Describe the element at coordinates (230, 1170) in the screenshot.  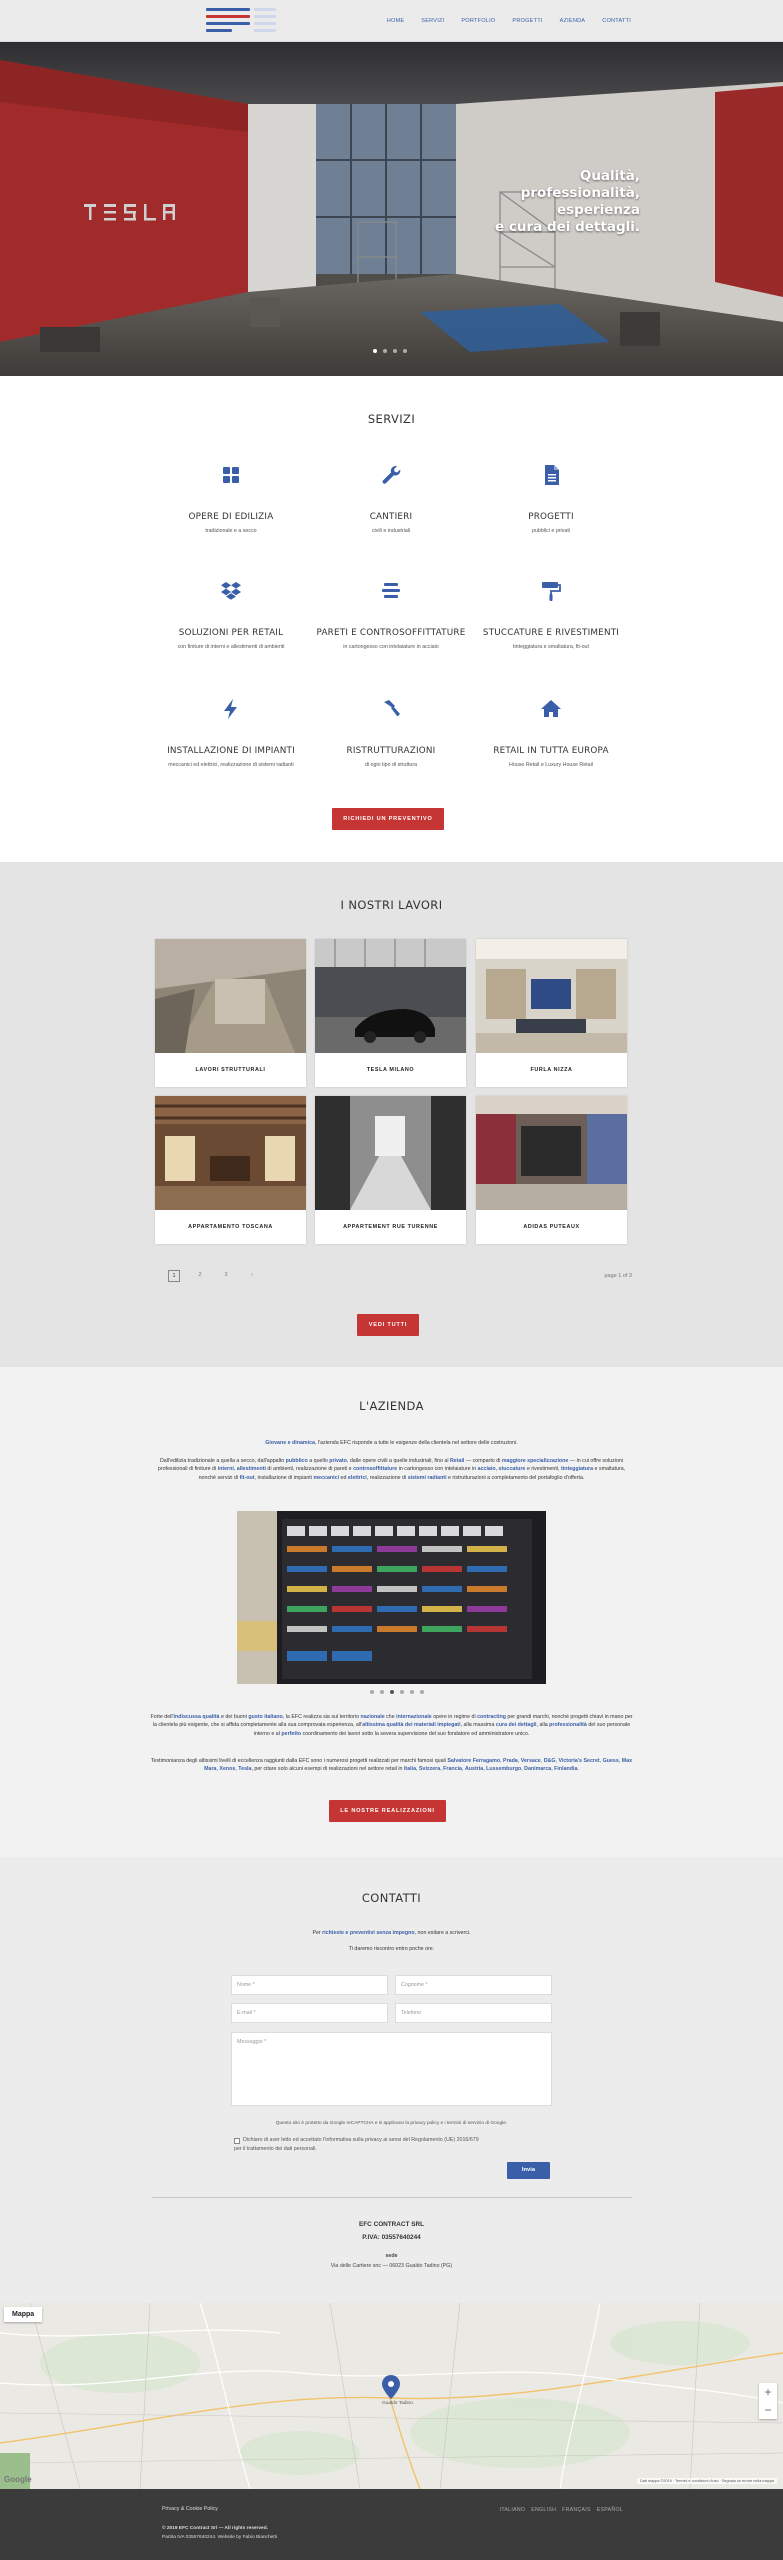
I see `portfolio-card: APPARTAMENTO TOSCANA` at that location.